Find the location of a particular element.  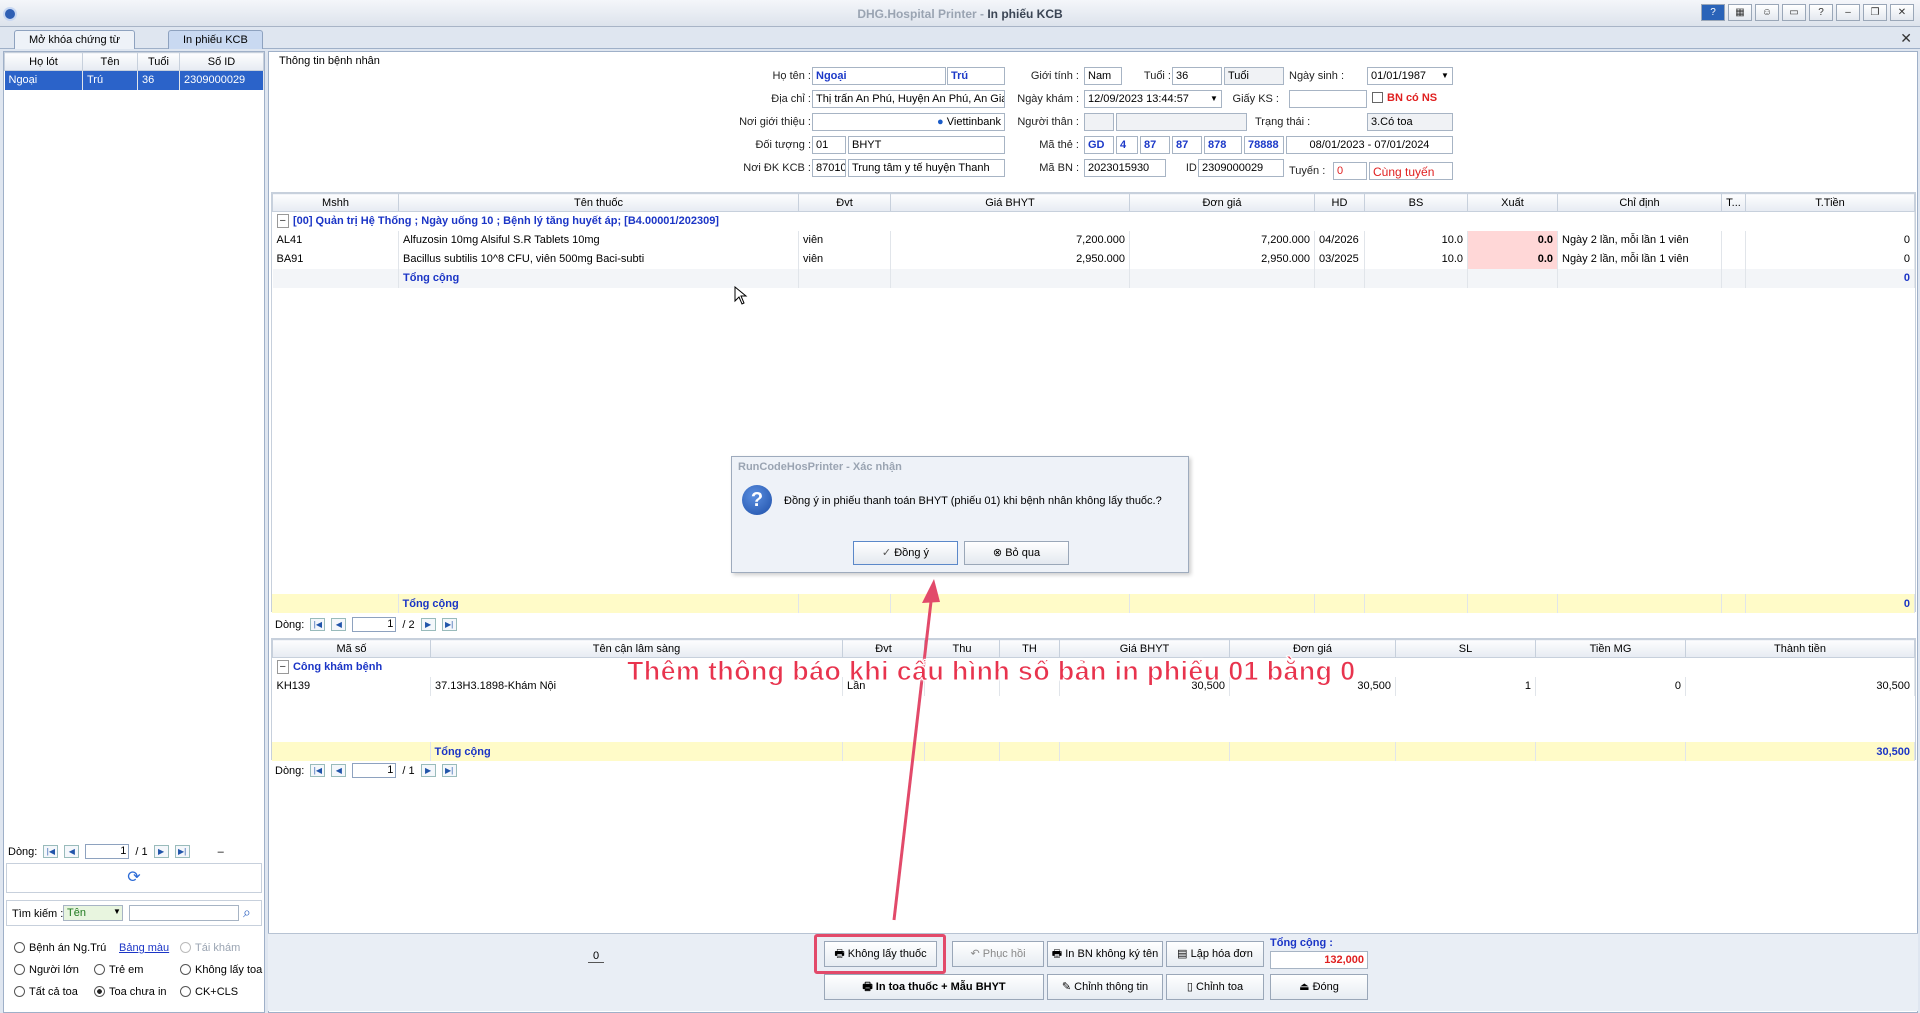

id-field: 2309000029 is located at coordinates (1241, 168).